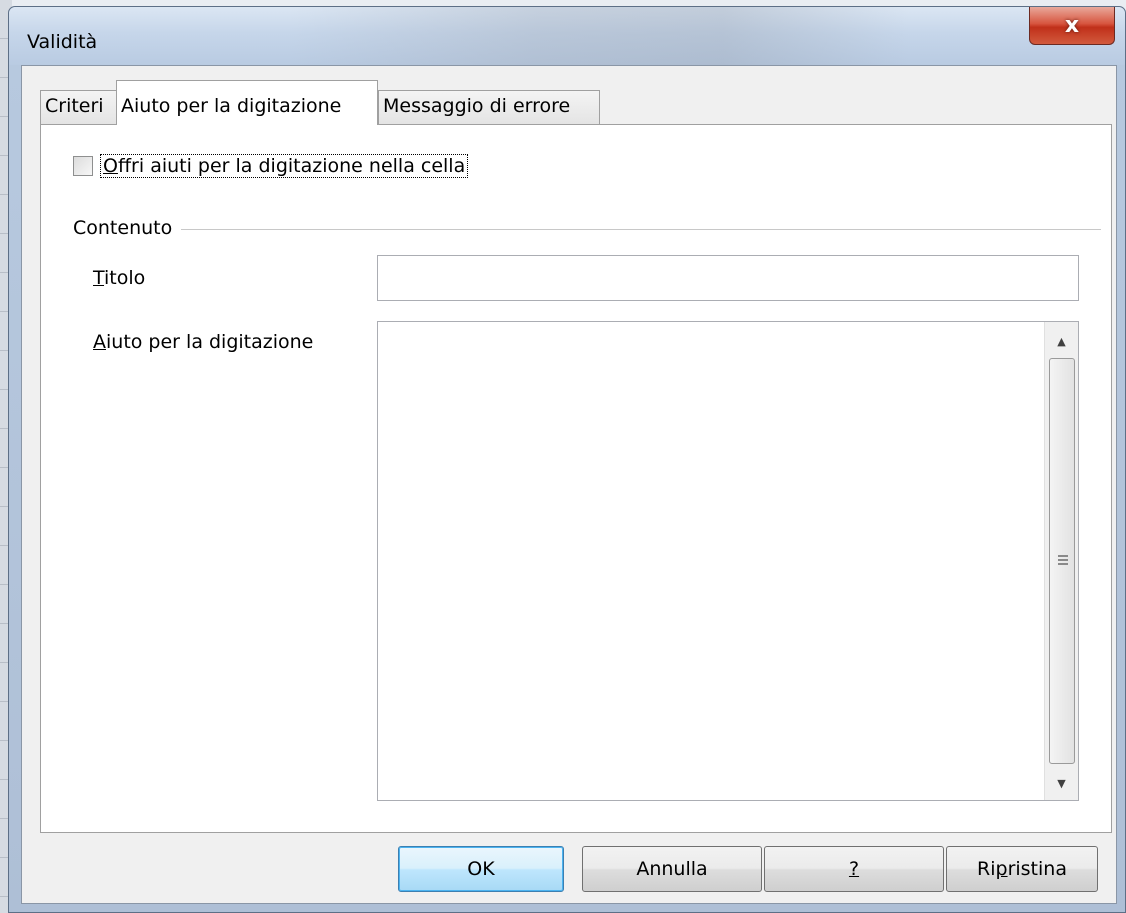  I want to click on up-arrow-icon: ▲, so click(1061, 341).